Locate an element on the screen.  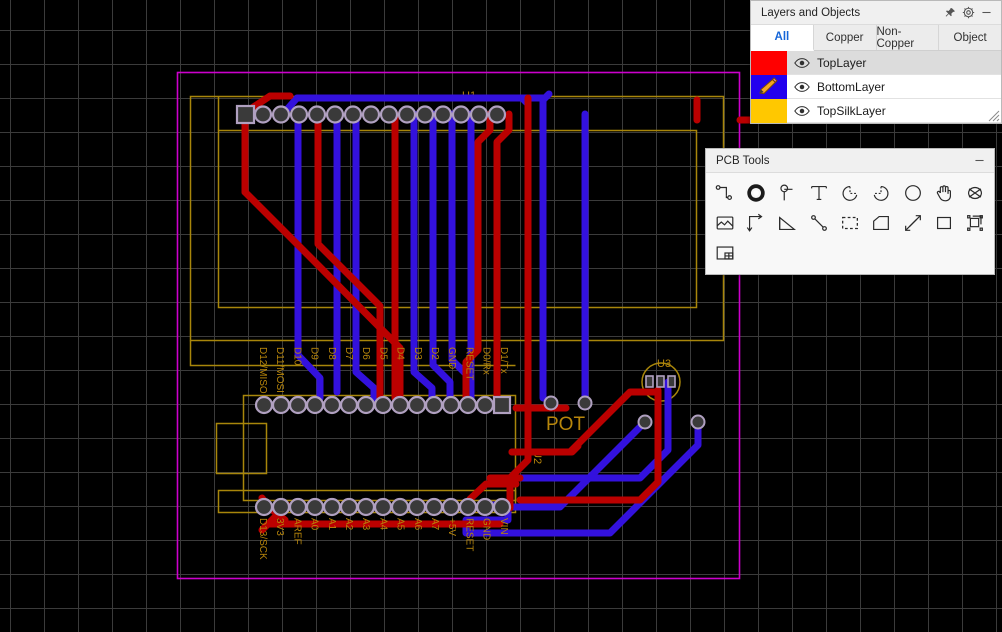
select-area-tool is located at coordinates (849, 223).